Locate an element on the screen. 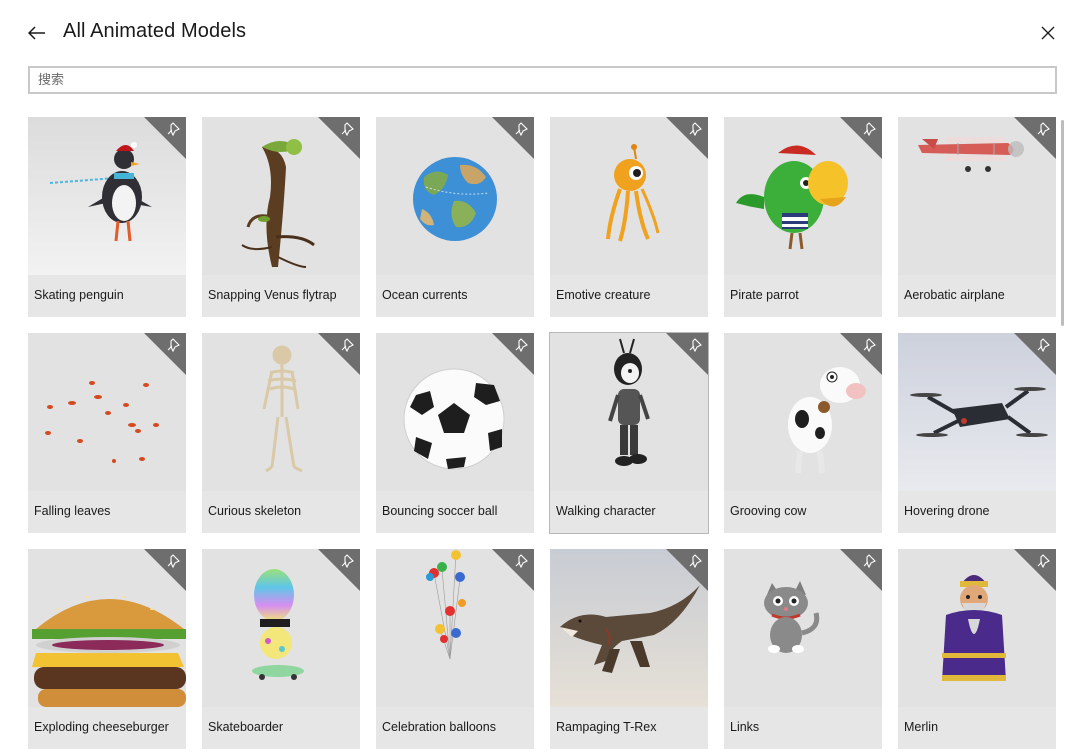 The image size is (1080, 756). back-button is located at coordinates (37, 33).